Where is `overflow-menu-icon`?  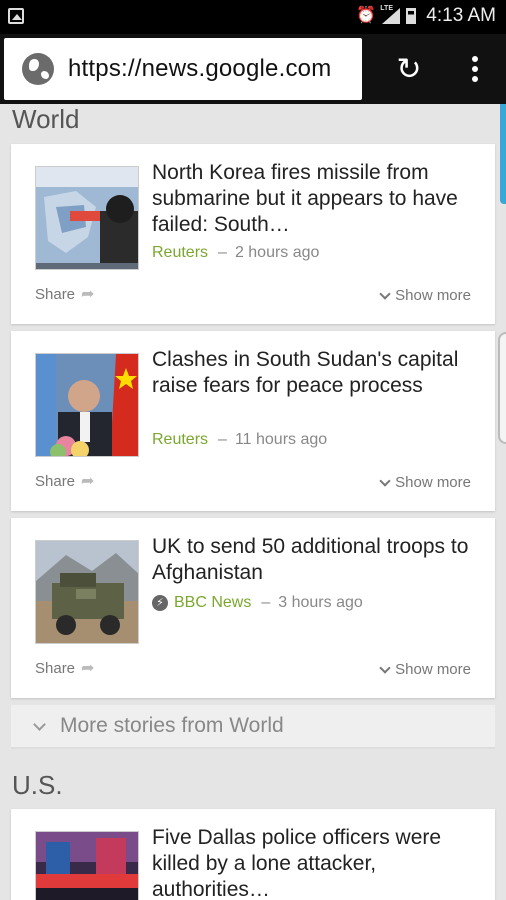
overflow-menu-icon is located at coordinates (475, 69).